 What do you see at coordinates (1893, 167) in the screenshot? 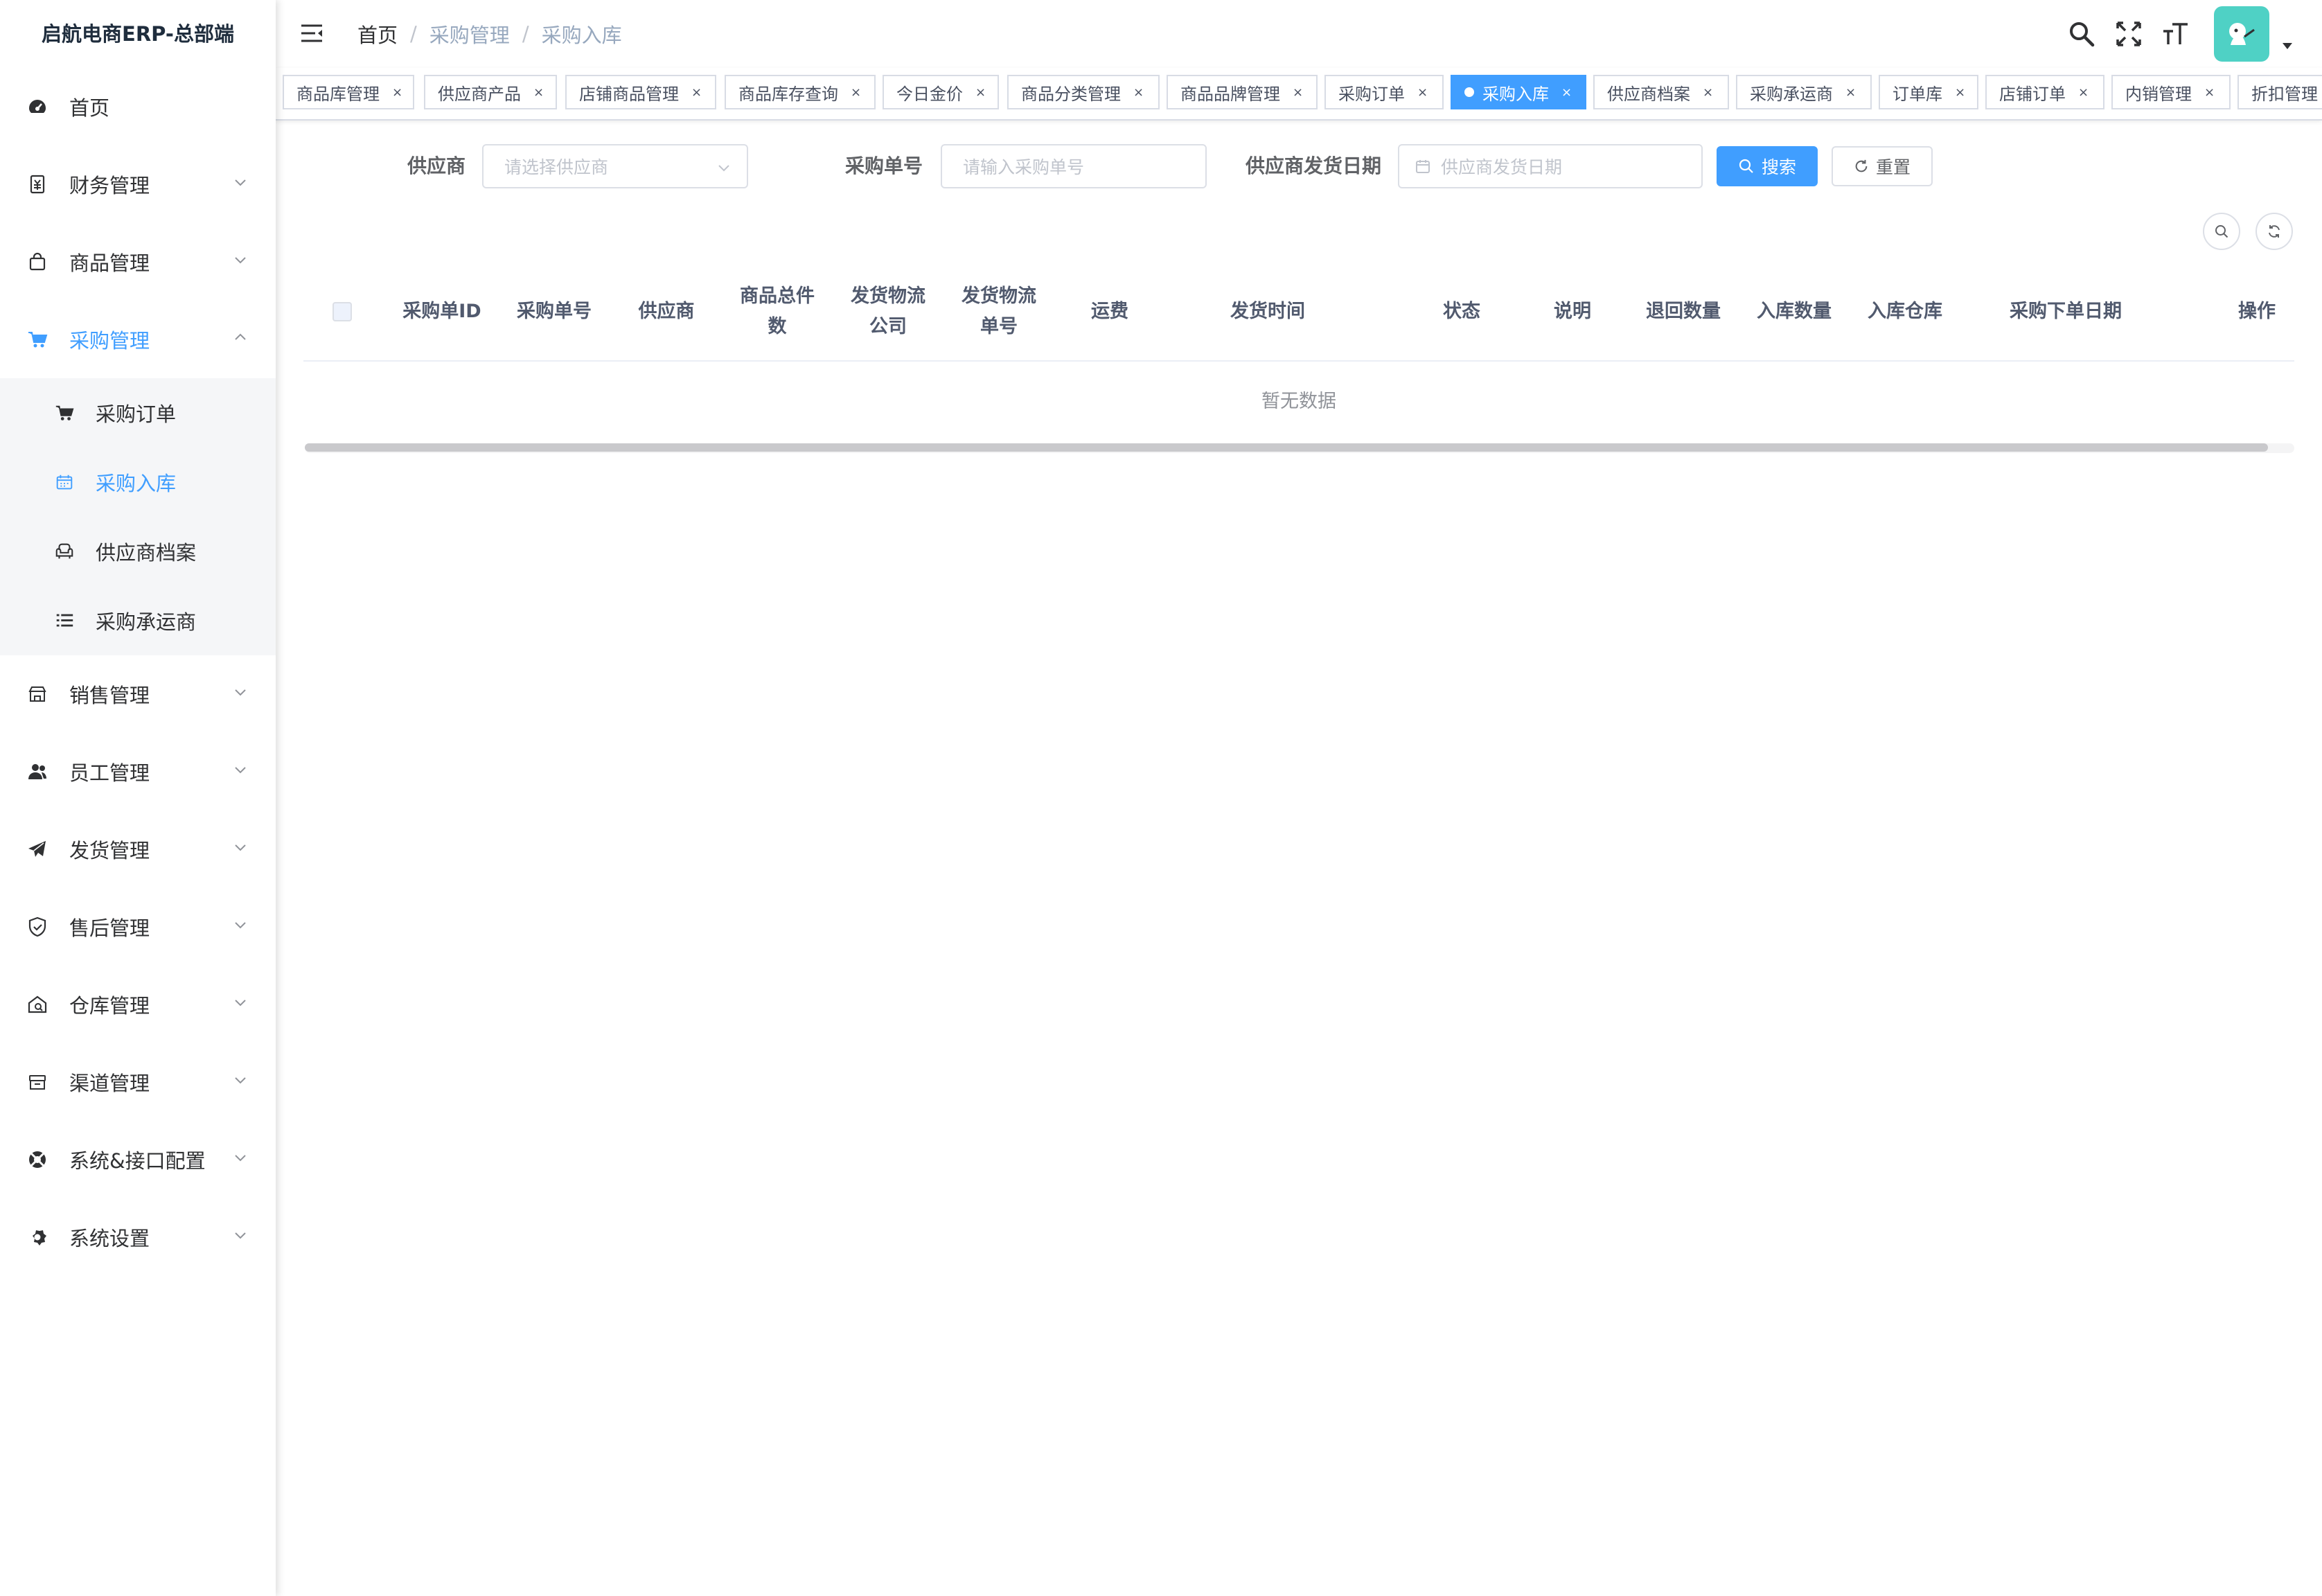
I see `reset-button-label: 重置` at bounding box center [1893, 167].